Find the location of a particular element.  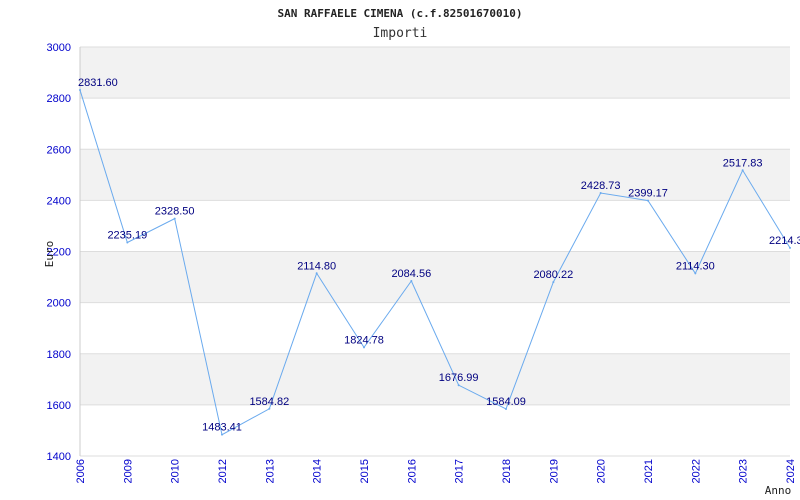

x-tick-label: 2016 is located at coordinates (412, 471).